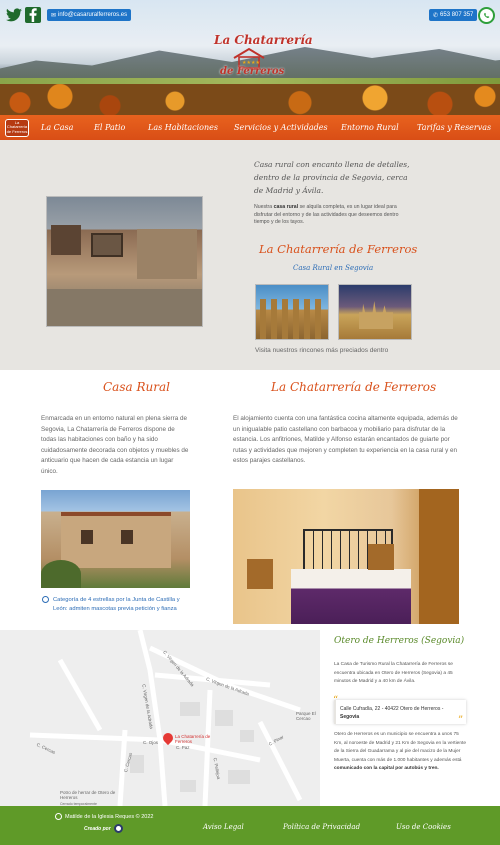 This screenshot has width=500, height=845. What do you see at coordinates (115, 539) in the screenshot?
I see `house-photo` at bounding box center [115, 539].